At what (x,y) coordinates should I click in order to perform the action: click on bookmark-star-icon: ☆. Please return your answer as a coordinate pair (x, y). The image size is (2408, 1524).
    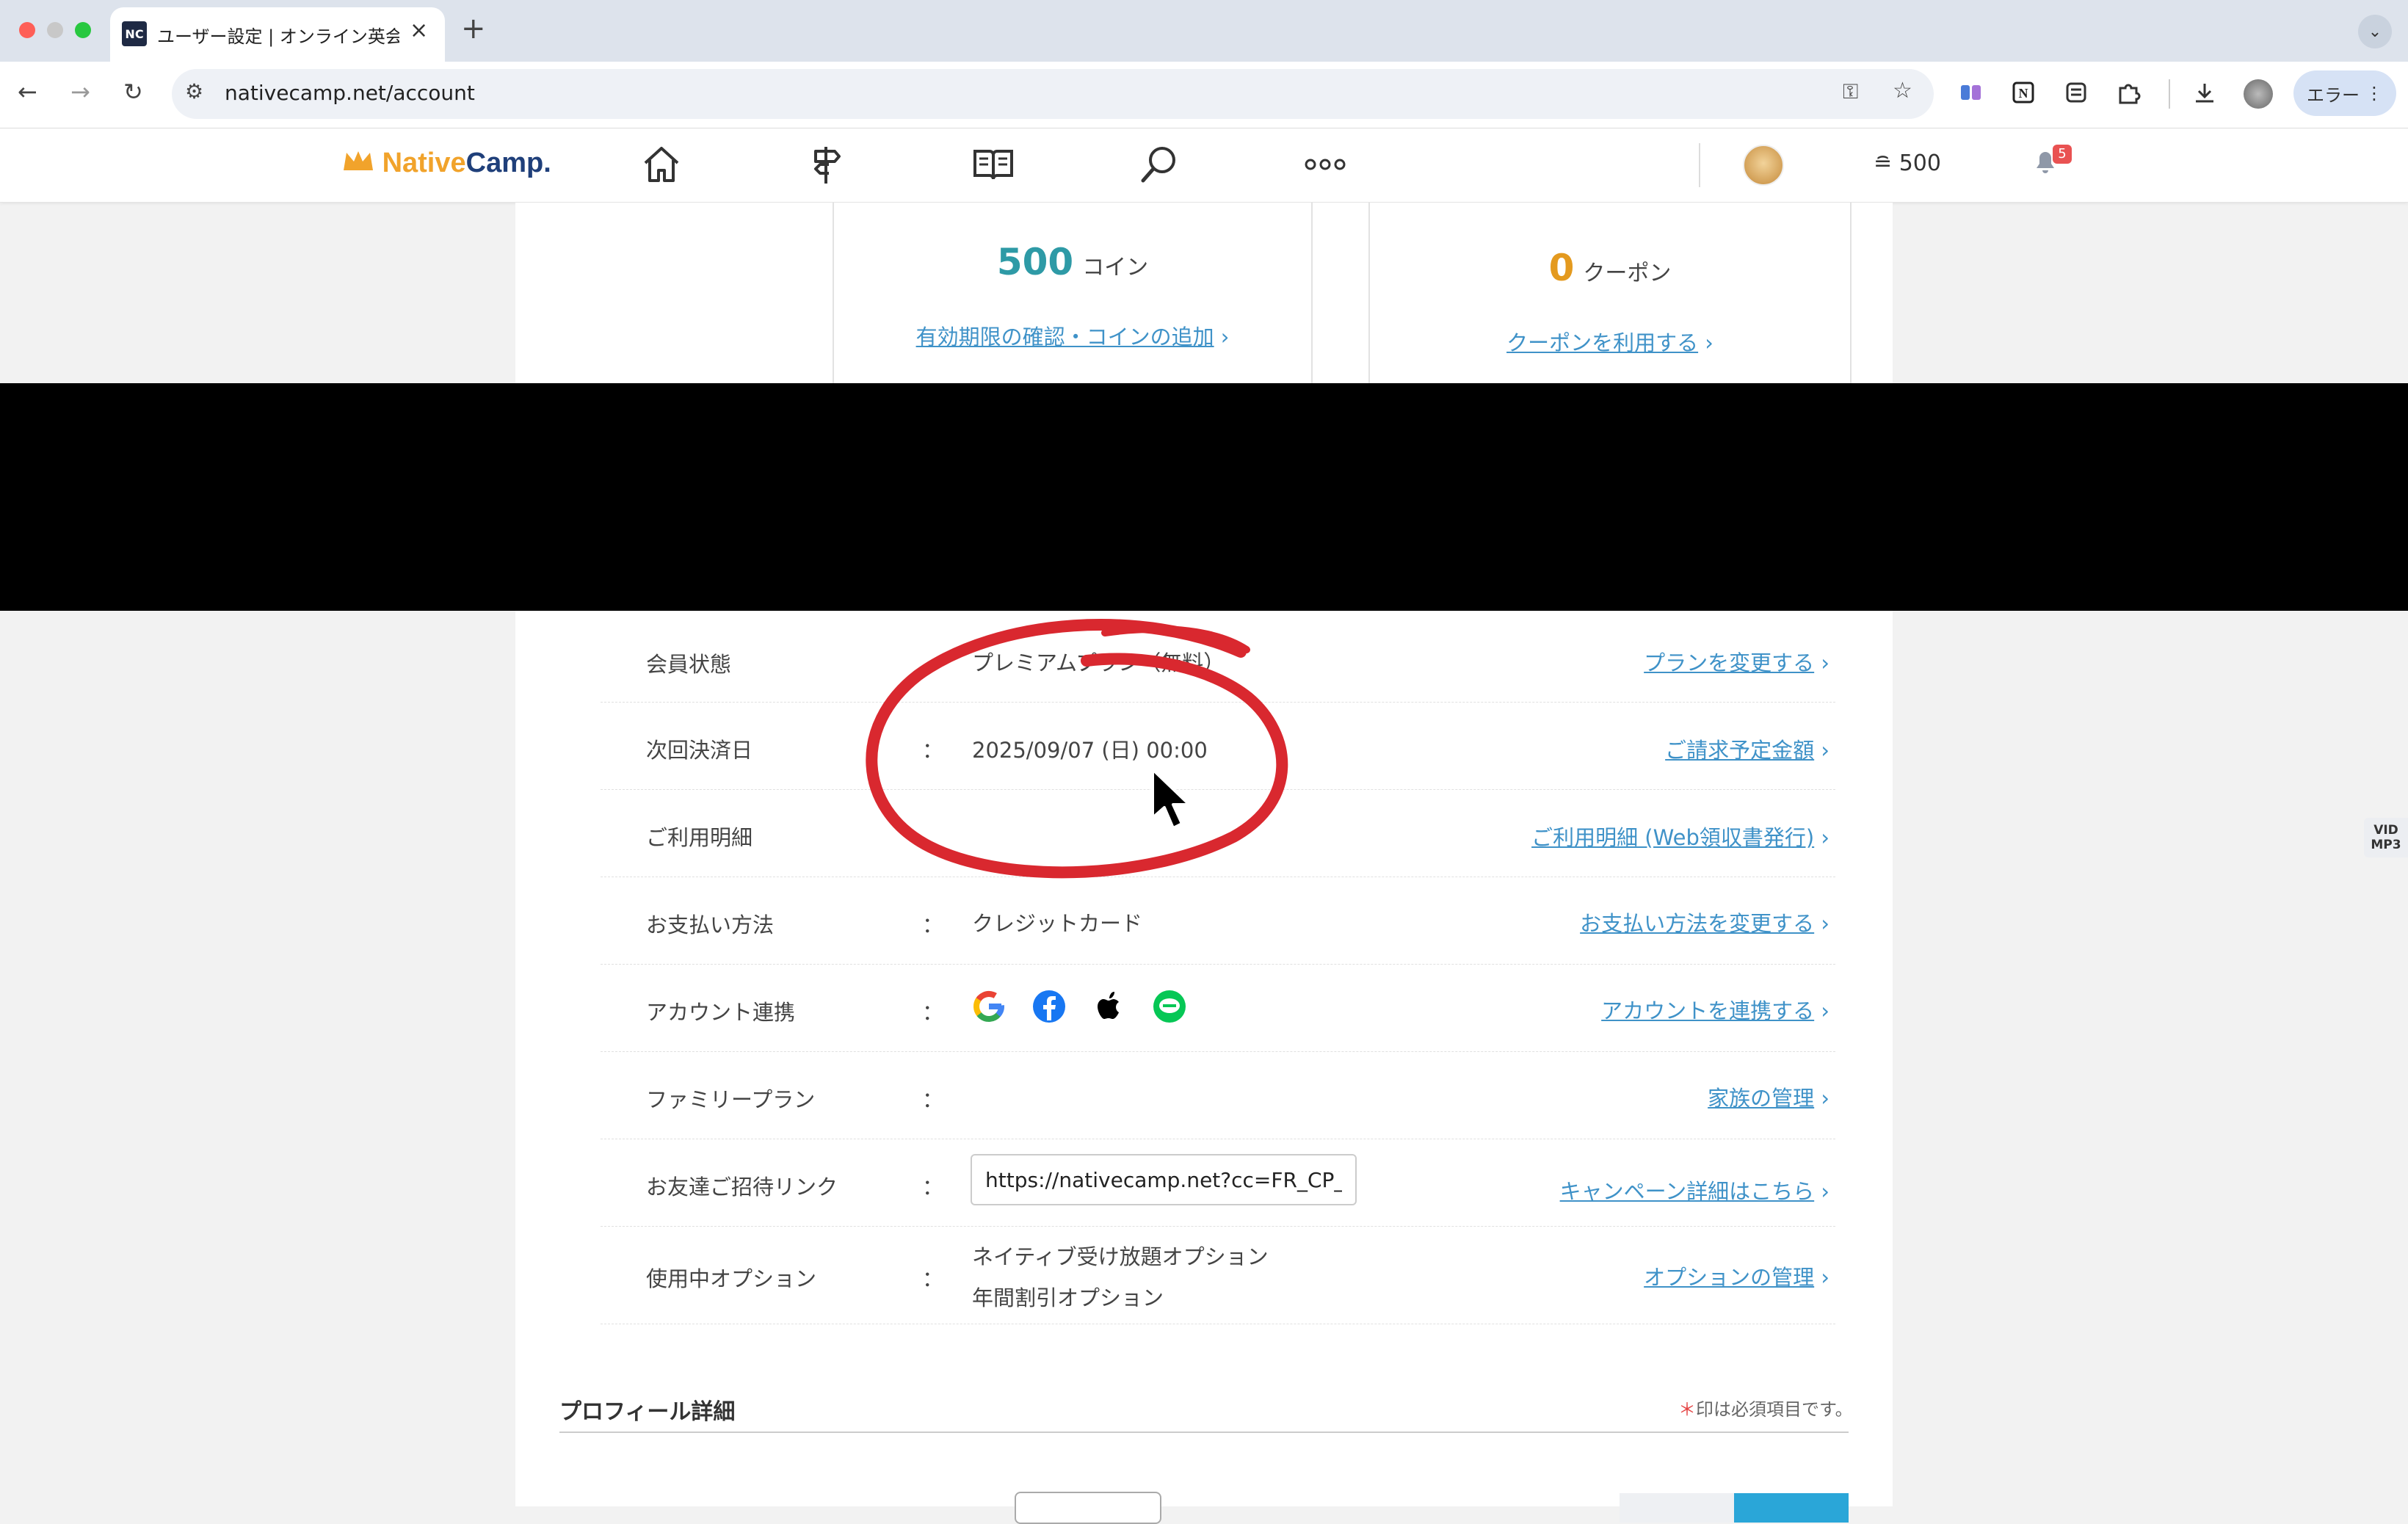
    Looking at the image, I should click on (1902, 91).